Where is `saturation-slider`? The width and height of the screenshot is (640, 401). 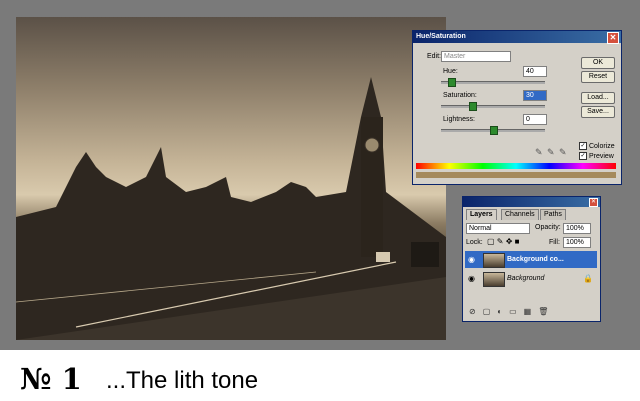
saturation-slider is located at coordinates (493, 106).